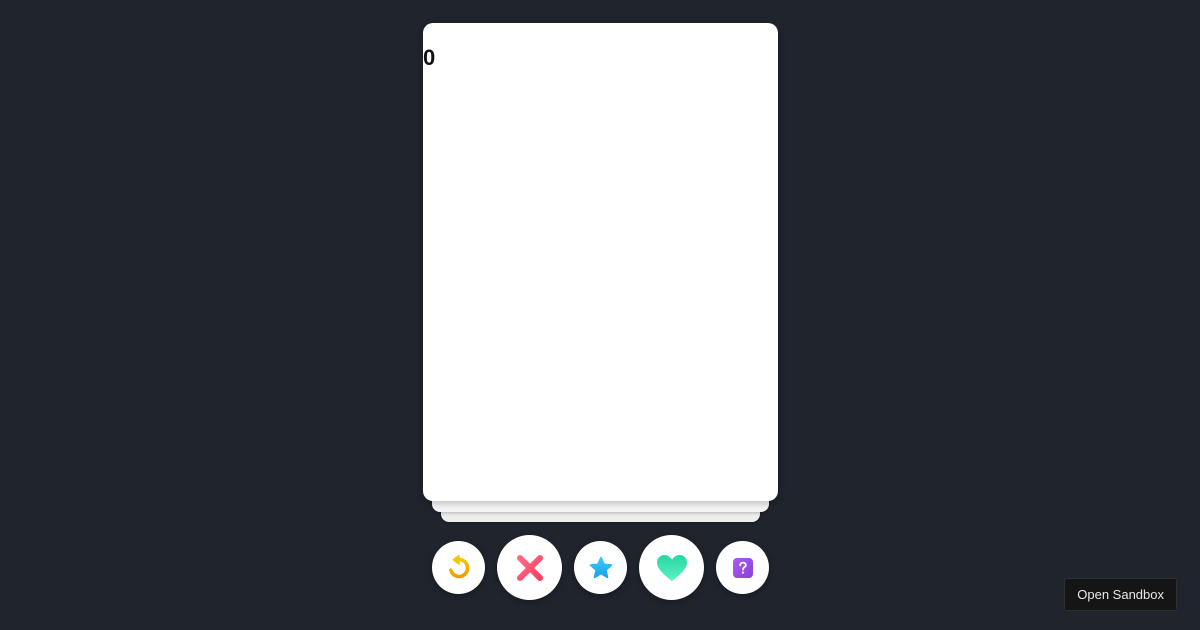 This screenshot has width=1200, height=630. I want to click on super-like-button, so click(600, 567).